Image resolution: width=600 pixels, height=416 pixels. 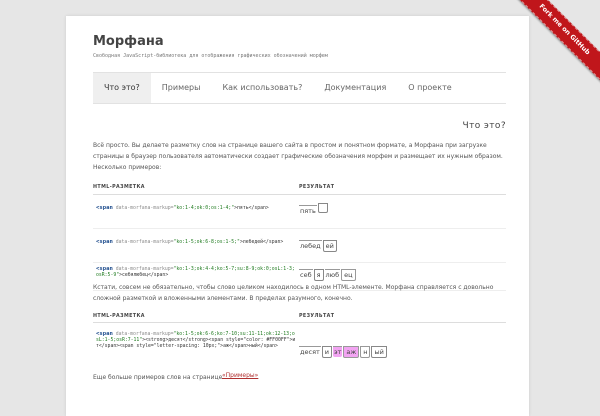 I want to click on fork-ribbon: Fork me on GitHub, so click(x=555, y=45).